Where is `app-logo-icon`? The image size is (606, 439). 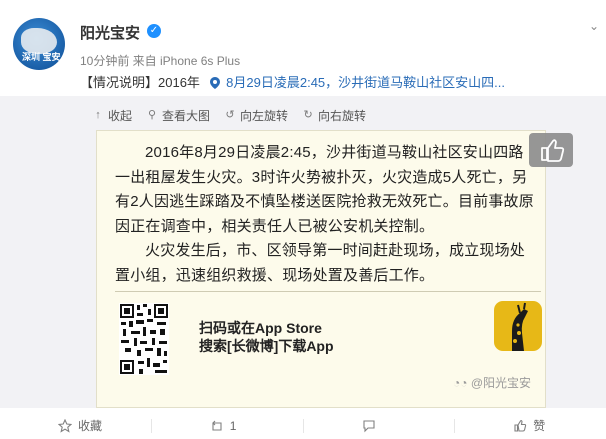 app-logo-icon is located at coordinates (518, 326).